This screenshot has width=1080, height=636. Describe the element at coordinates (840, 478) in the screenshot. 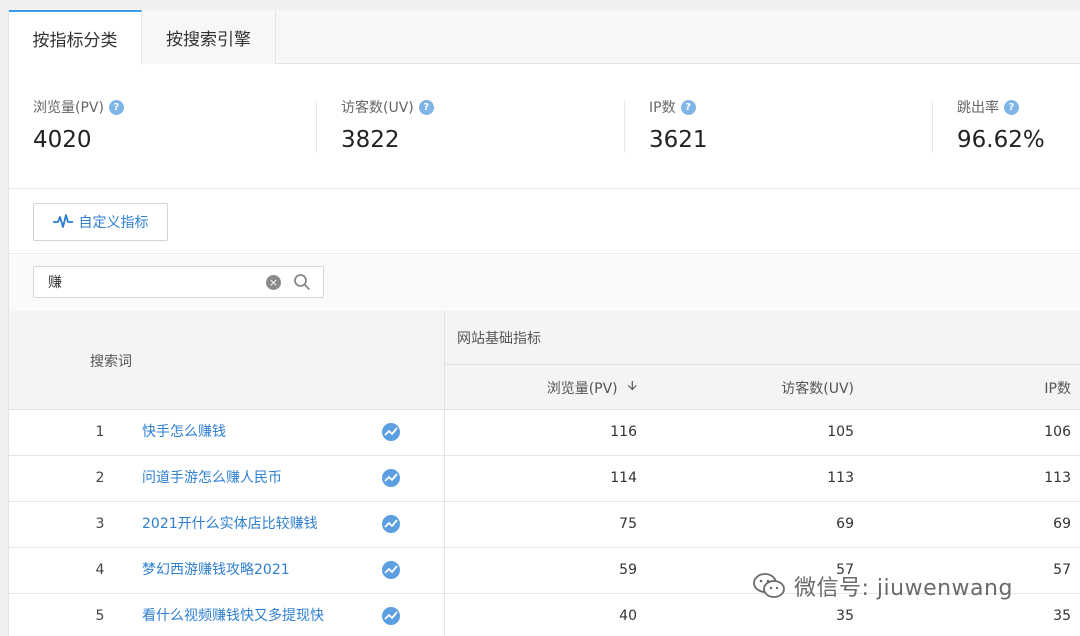

I see `cell-uv: 113` at that location.